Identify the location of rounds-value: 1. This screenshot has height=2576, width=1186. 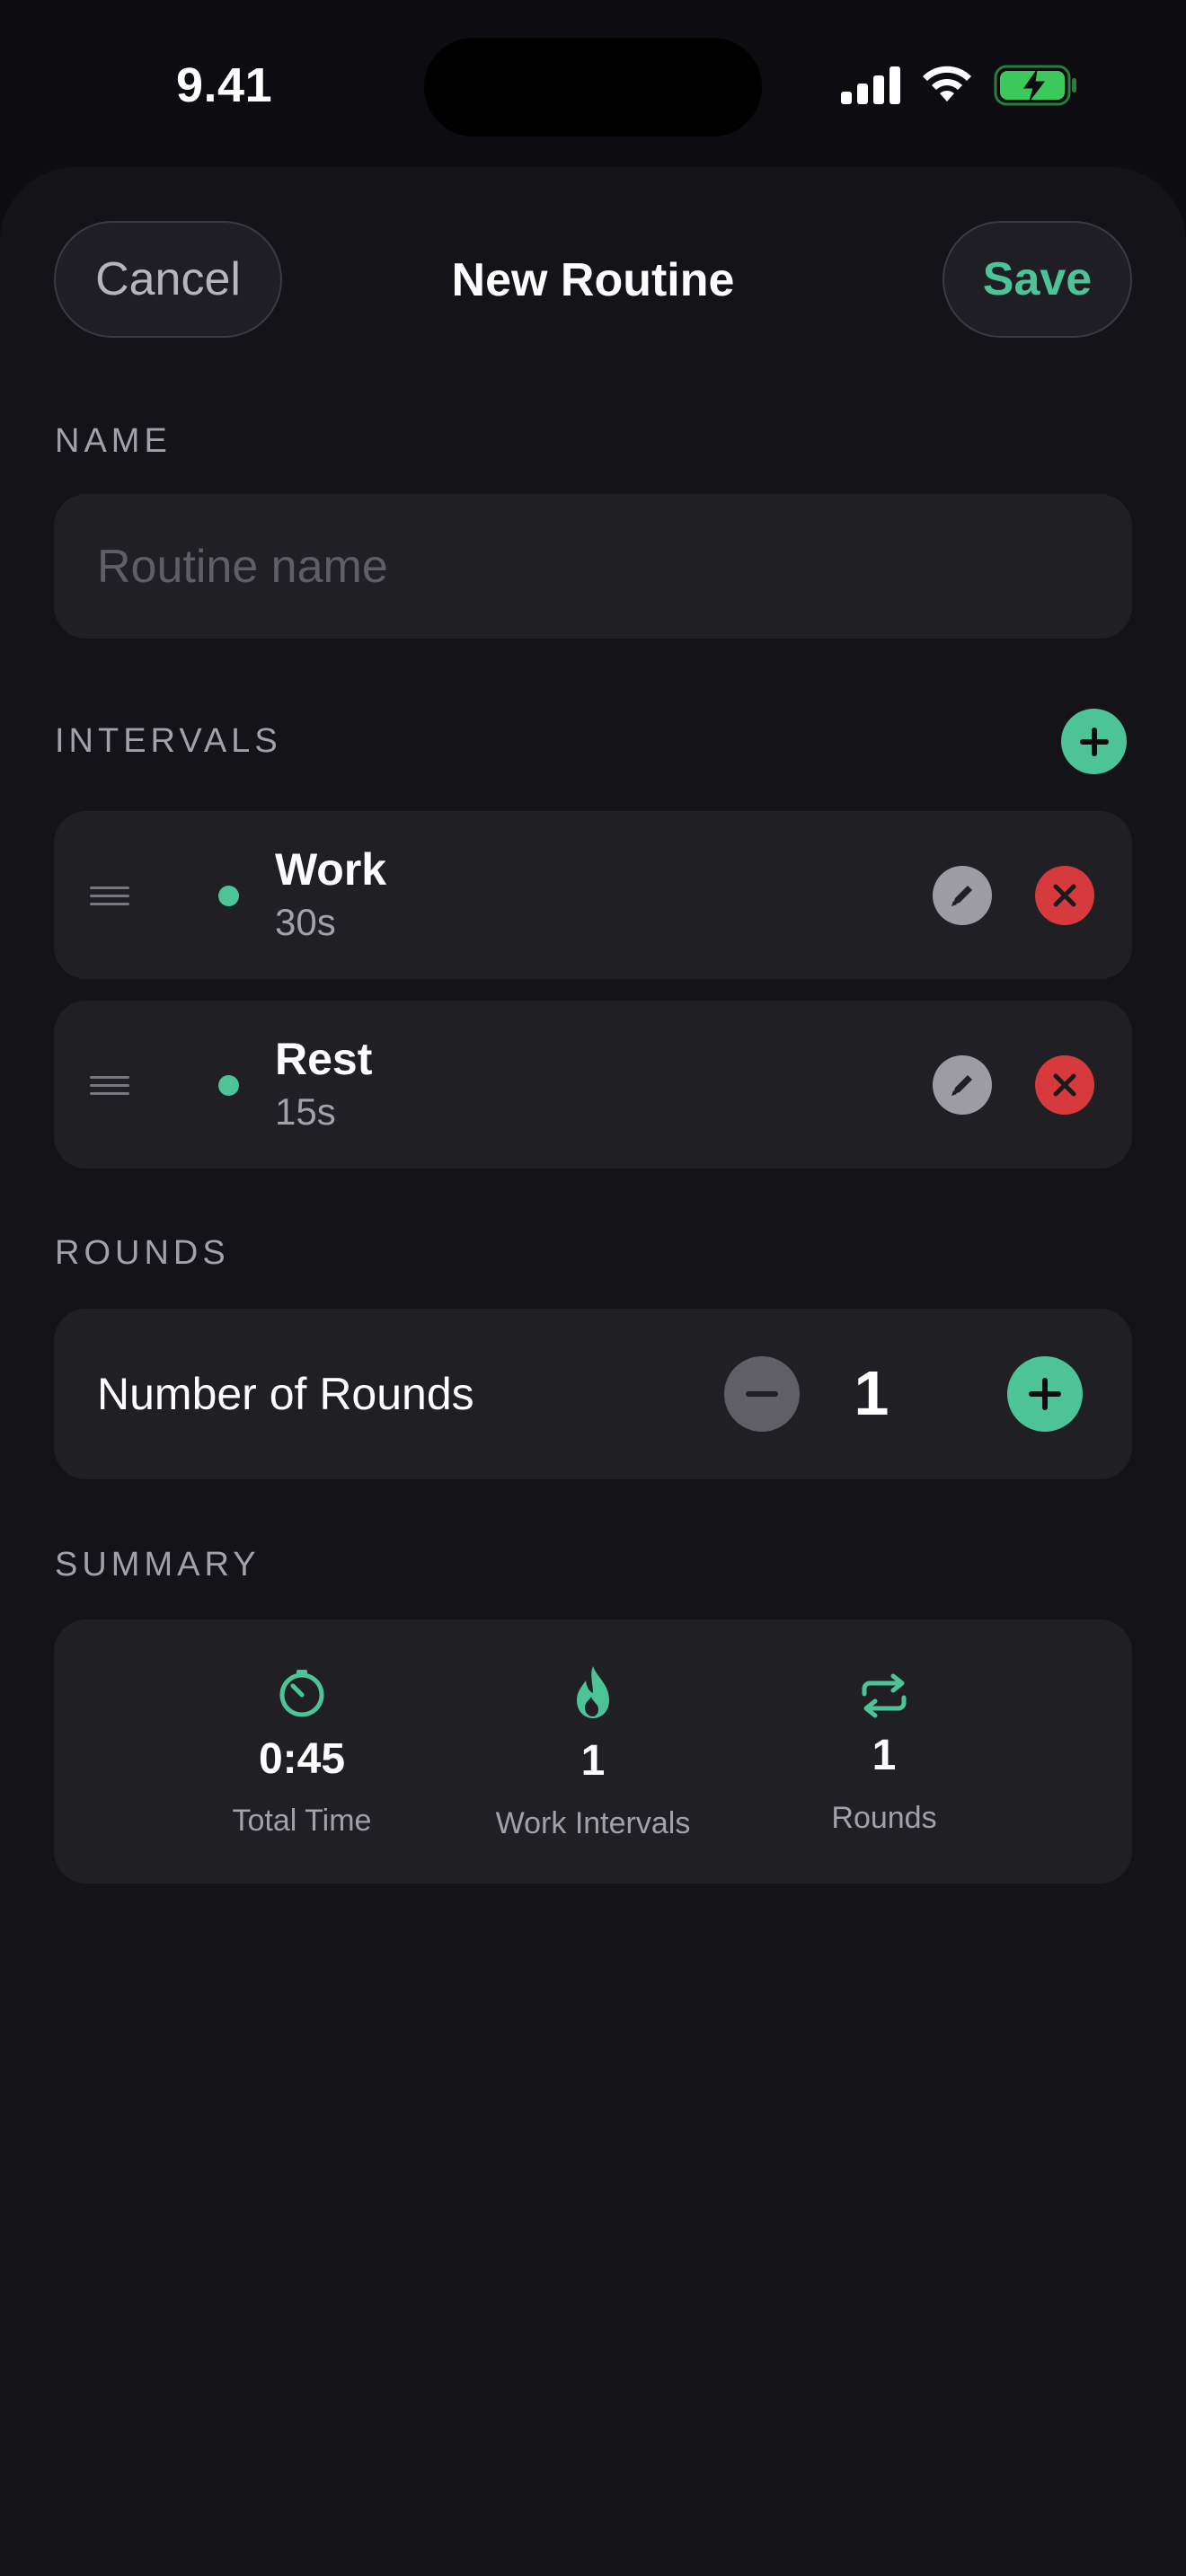
(872, 1393).